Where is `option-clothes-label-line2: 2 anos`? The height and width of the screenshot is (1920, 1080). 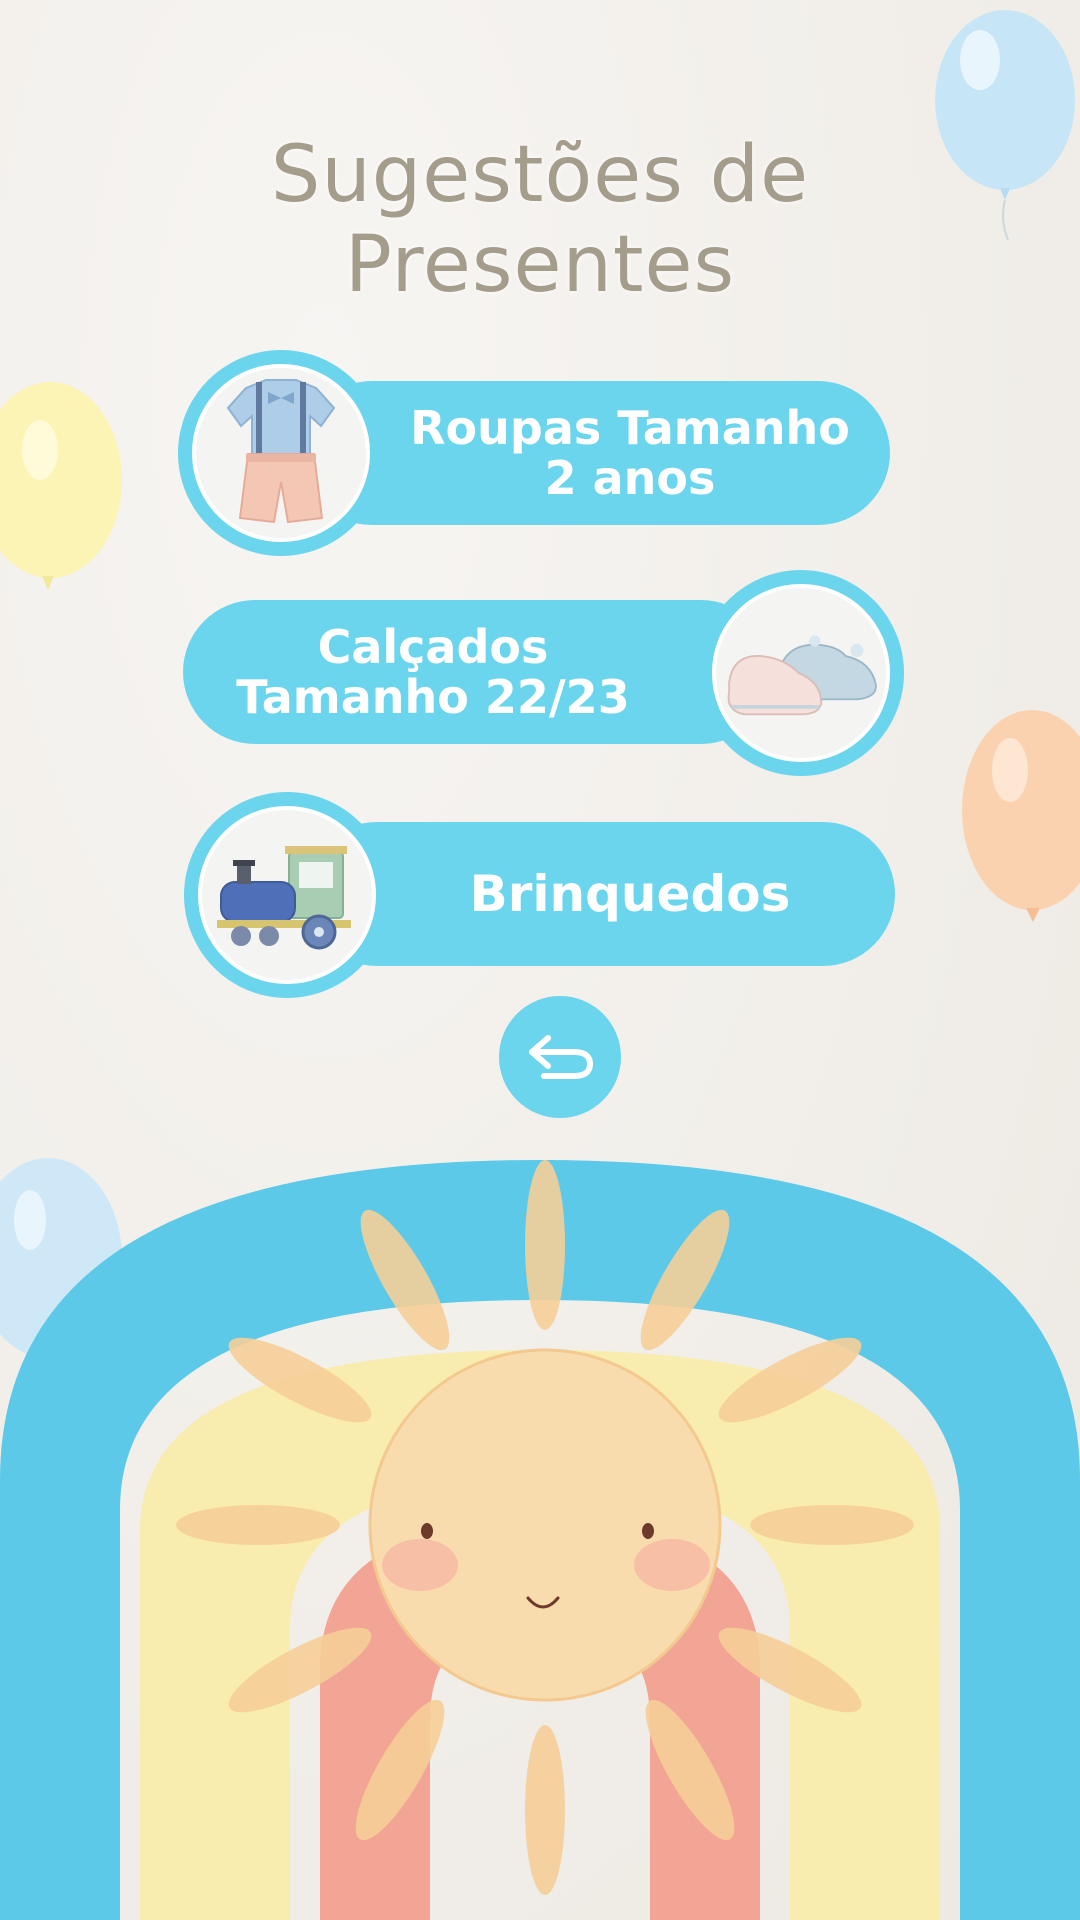 option-clothes-label-line2: 2 anos is located at coordinates (630, 478).